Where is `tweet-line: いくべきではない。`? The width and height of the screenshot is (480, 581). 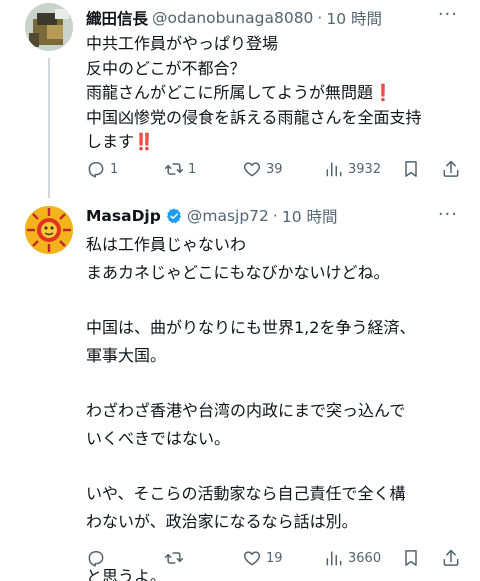
tweet-line: いくべきではない。 is located at coordinates (158, 438).